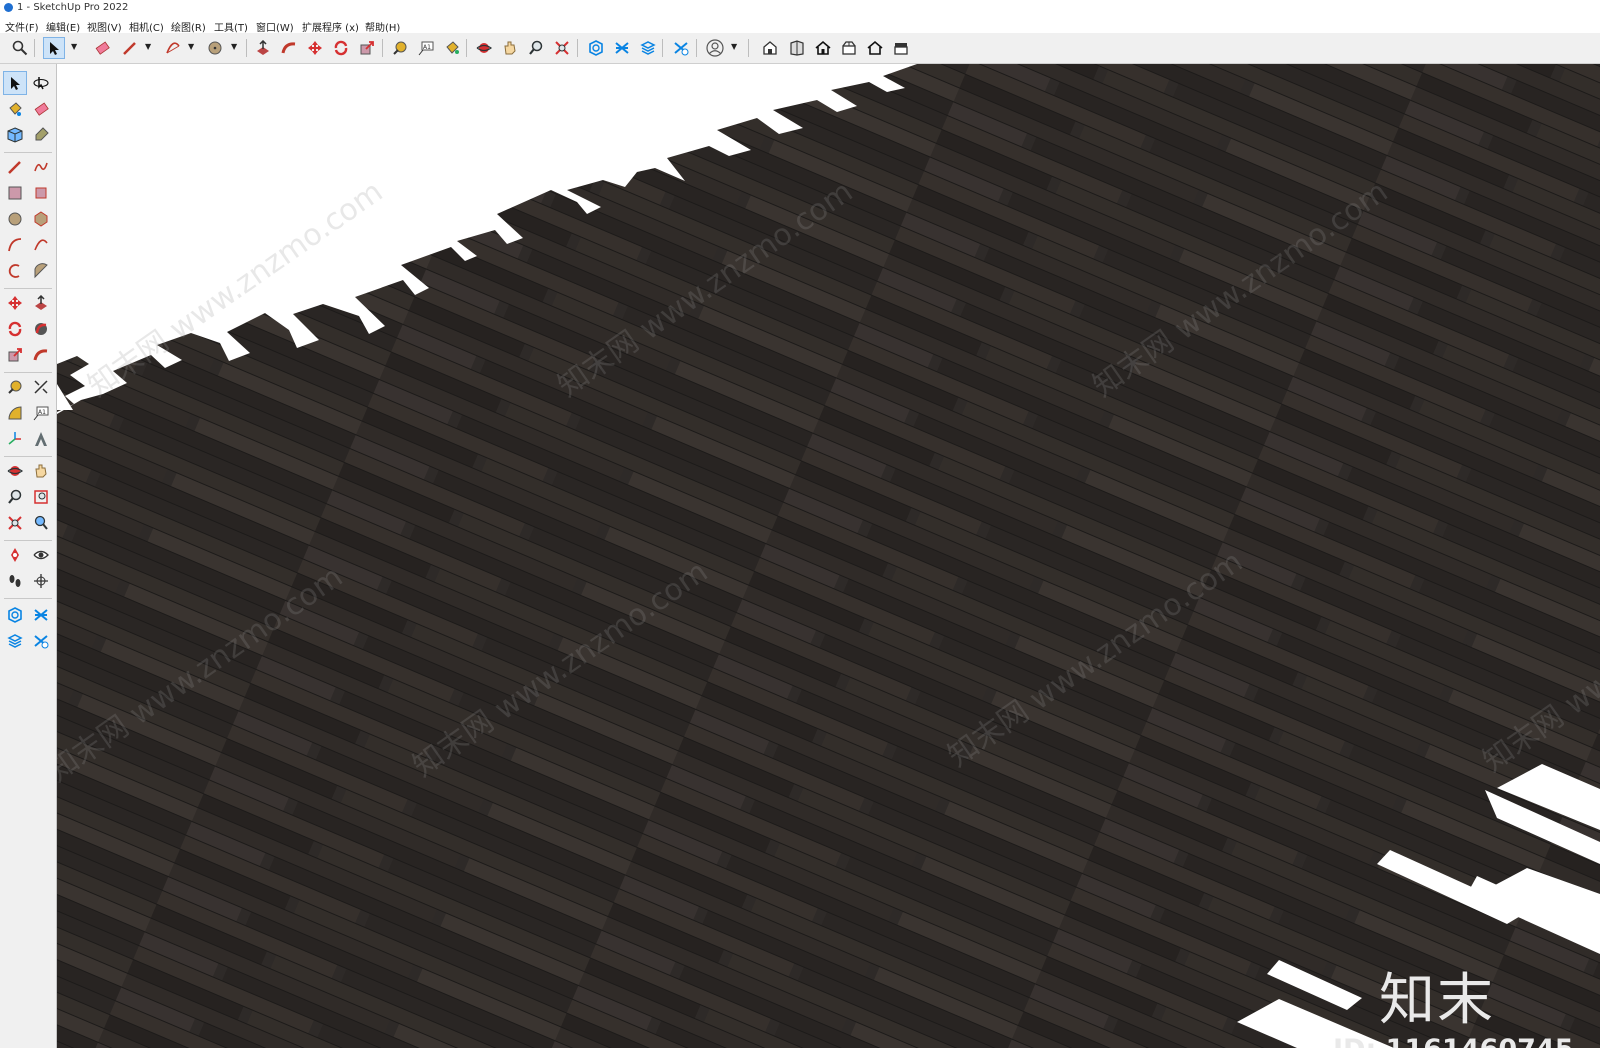 The width and height of the screenshot is (1600, 1048). Describe the element at coordinates (15, 581) in the screenshot. I see `walk-icon` at that location.